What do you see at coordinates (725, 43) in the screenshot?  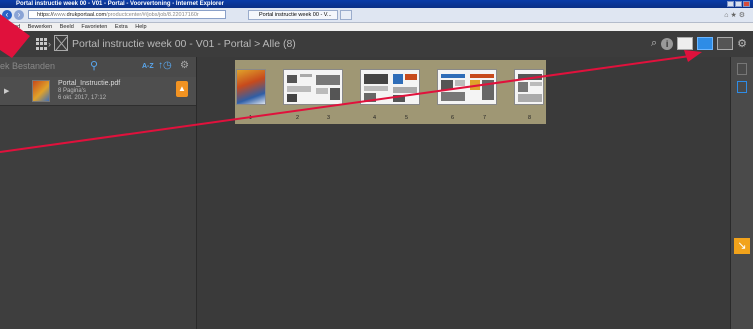 I see `view-book-icon` at bounding box center [725, 43].